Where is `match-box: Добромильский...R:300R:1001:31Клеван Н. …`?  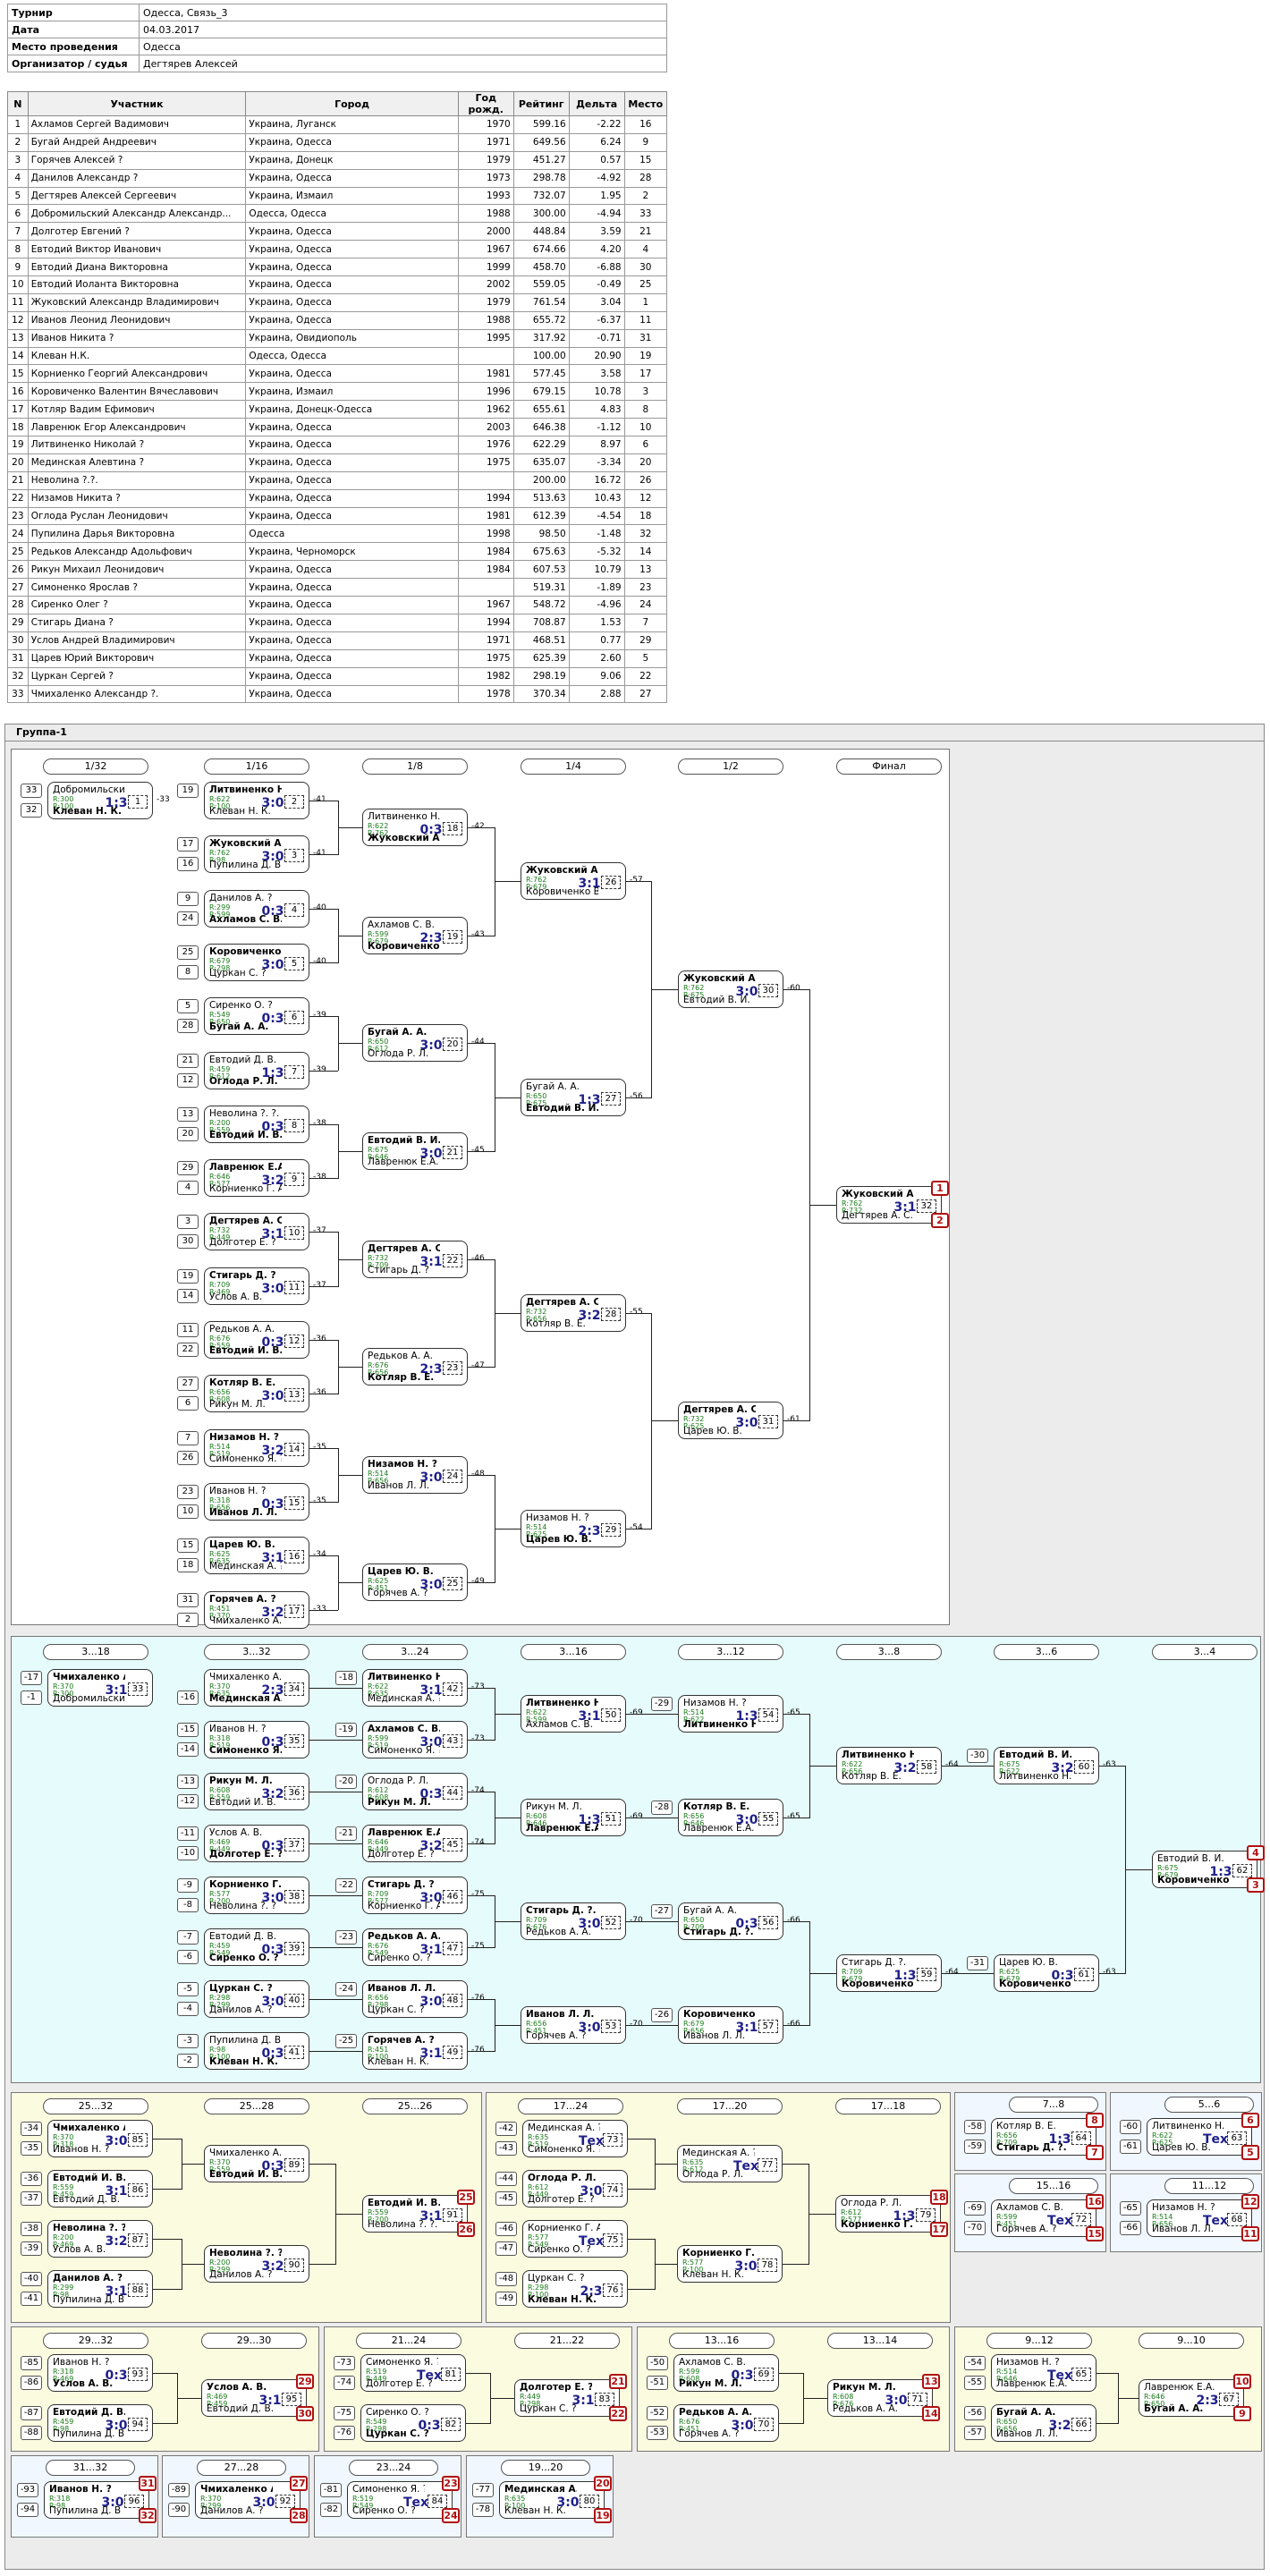
match-box: Добромильский...R:300R:1001:31Клеван Н. … is located at coordinates (100, 800).